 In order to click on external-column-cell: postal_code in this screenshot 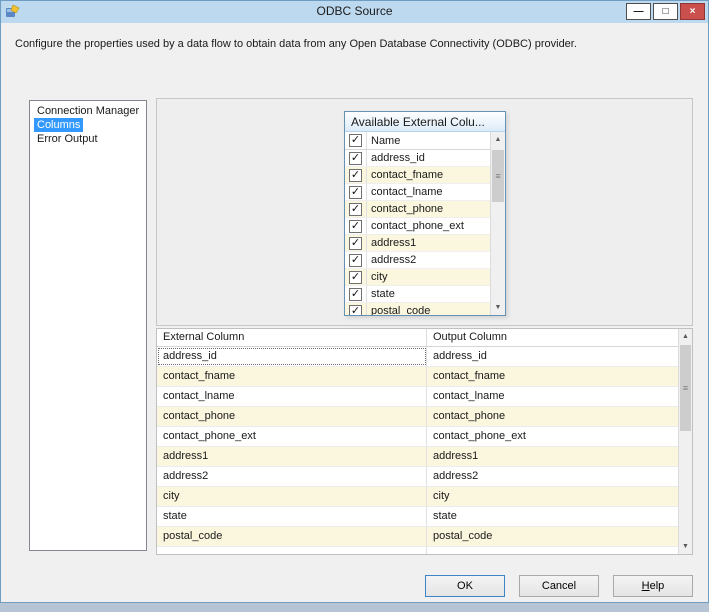, I will do `click(292, 536)`.